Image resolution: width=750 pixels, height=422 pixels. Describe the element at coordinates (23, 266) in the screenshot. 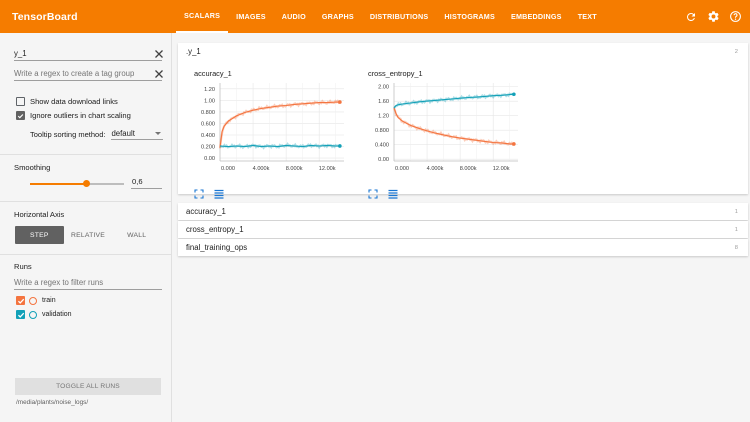

I see `runs-title: Runs` at that location.